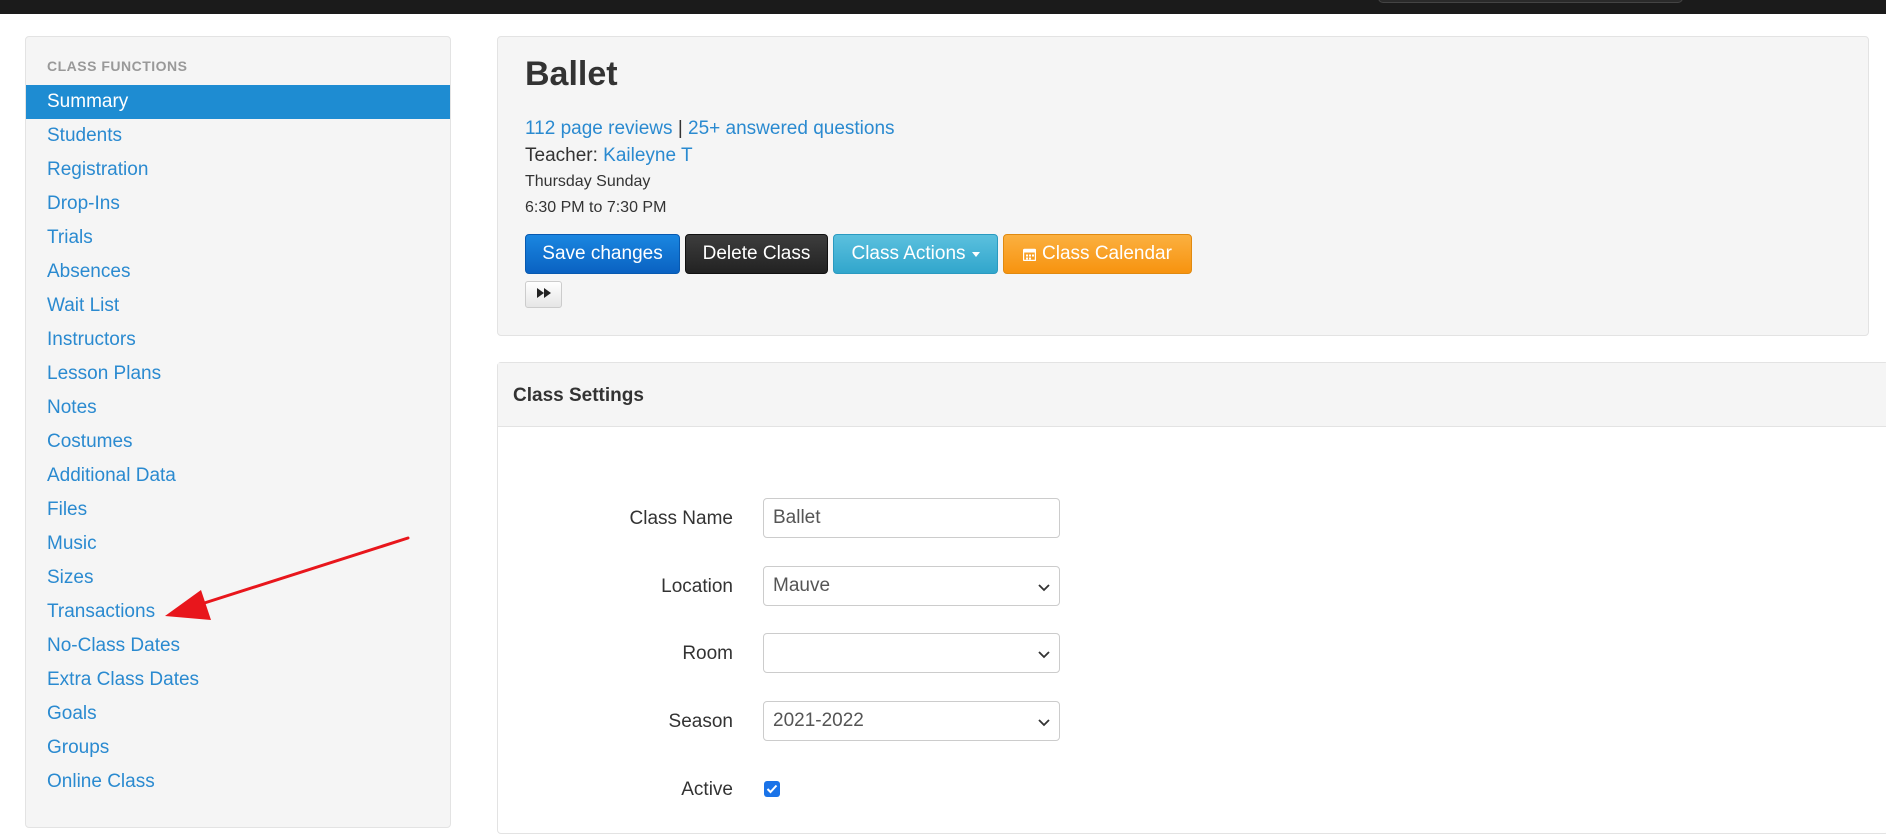 This screenshot has width=1886, height=834. Describe the element at coordinates (287, 578) in the screenshot. I see `annotation-arrow-icon` at that location.